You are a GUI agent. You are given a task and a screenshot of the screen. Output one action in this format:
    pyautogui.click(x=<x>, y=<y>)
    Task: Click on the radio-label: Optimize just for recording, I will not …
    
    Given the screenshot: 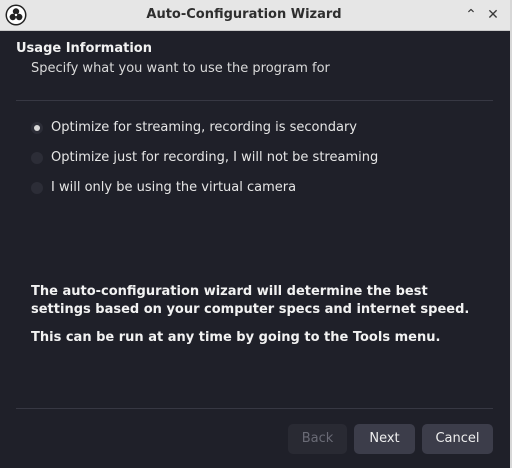 What is the action you would take?
    pyautogui.click(x=214, y=158)
    